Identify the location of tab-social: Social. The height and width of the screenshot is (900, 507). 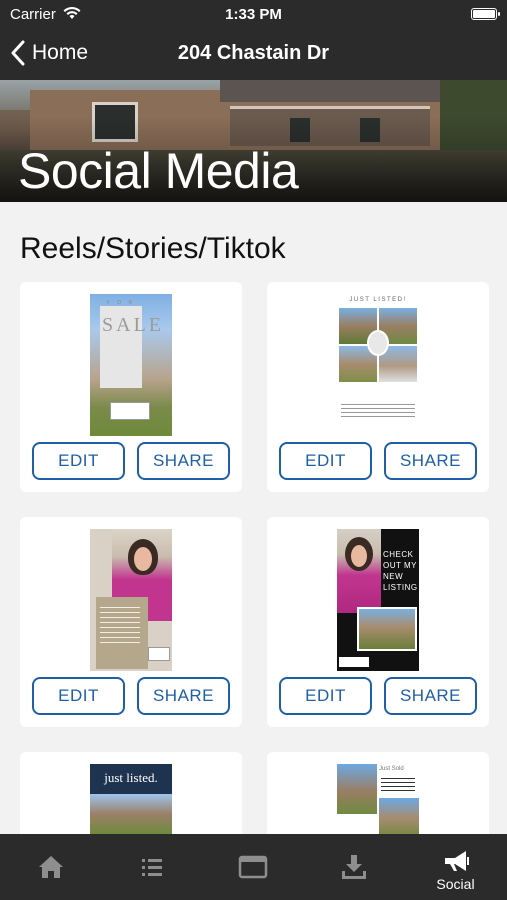
(455, 867).